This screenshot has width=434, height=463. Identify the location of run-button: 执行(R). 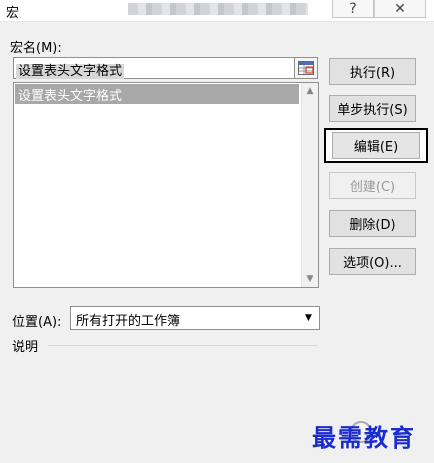
(372, 71).